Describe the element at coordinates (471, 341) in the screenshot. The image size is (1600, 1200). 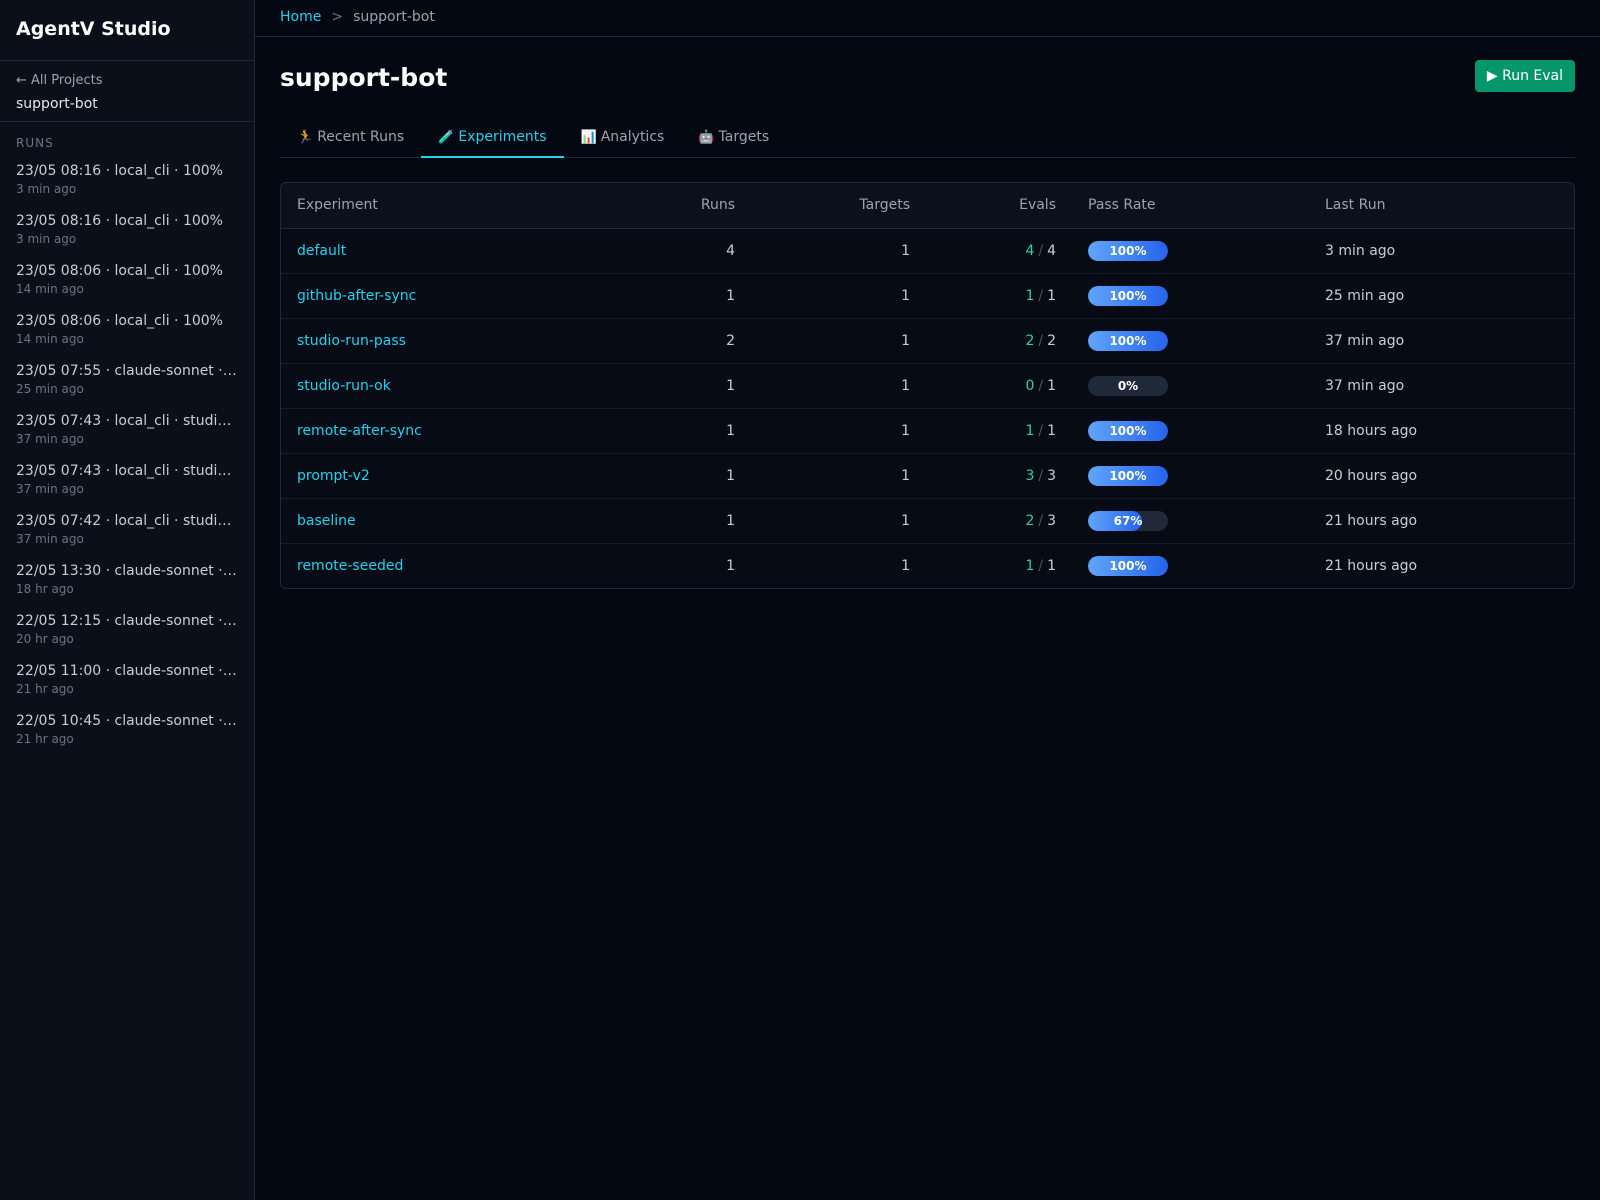
I see `experiment-cell: studio-run-pass` at that location.